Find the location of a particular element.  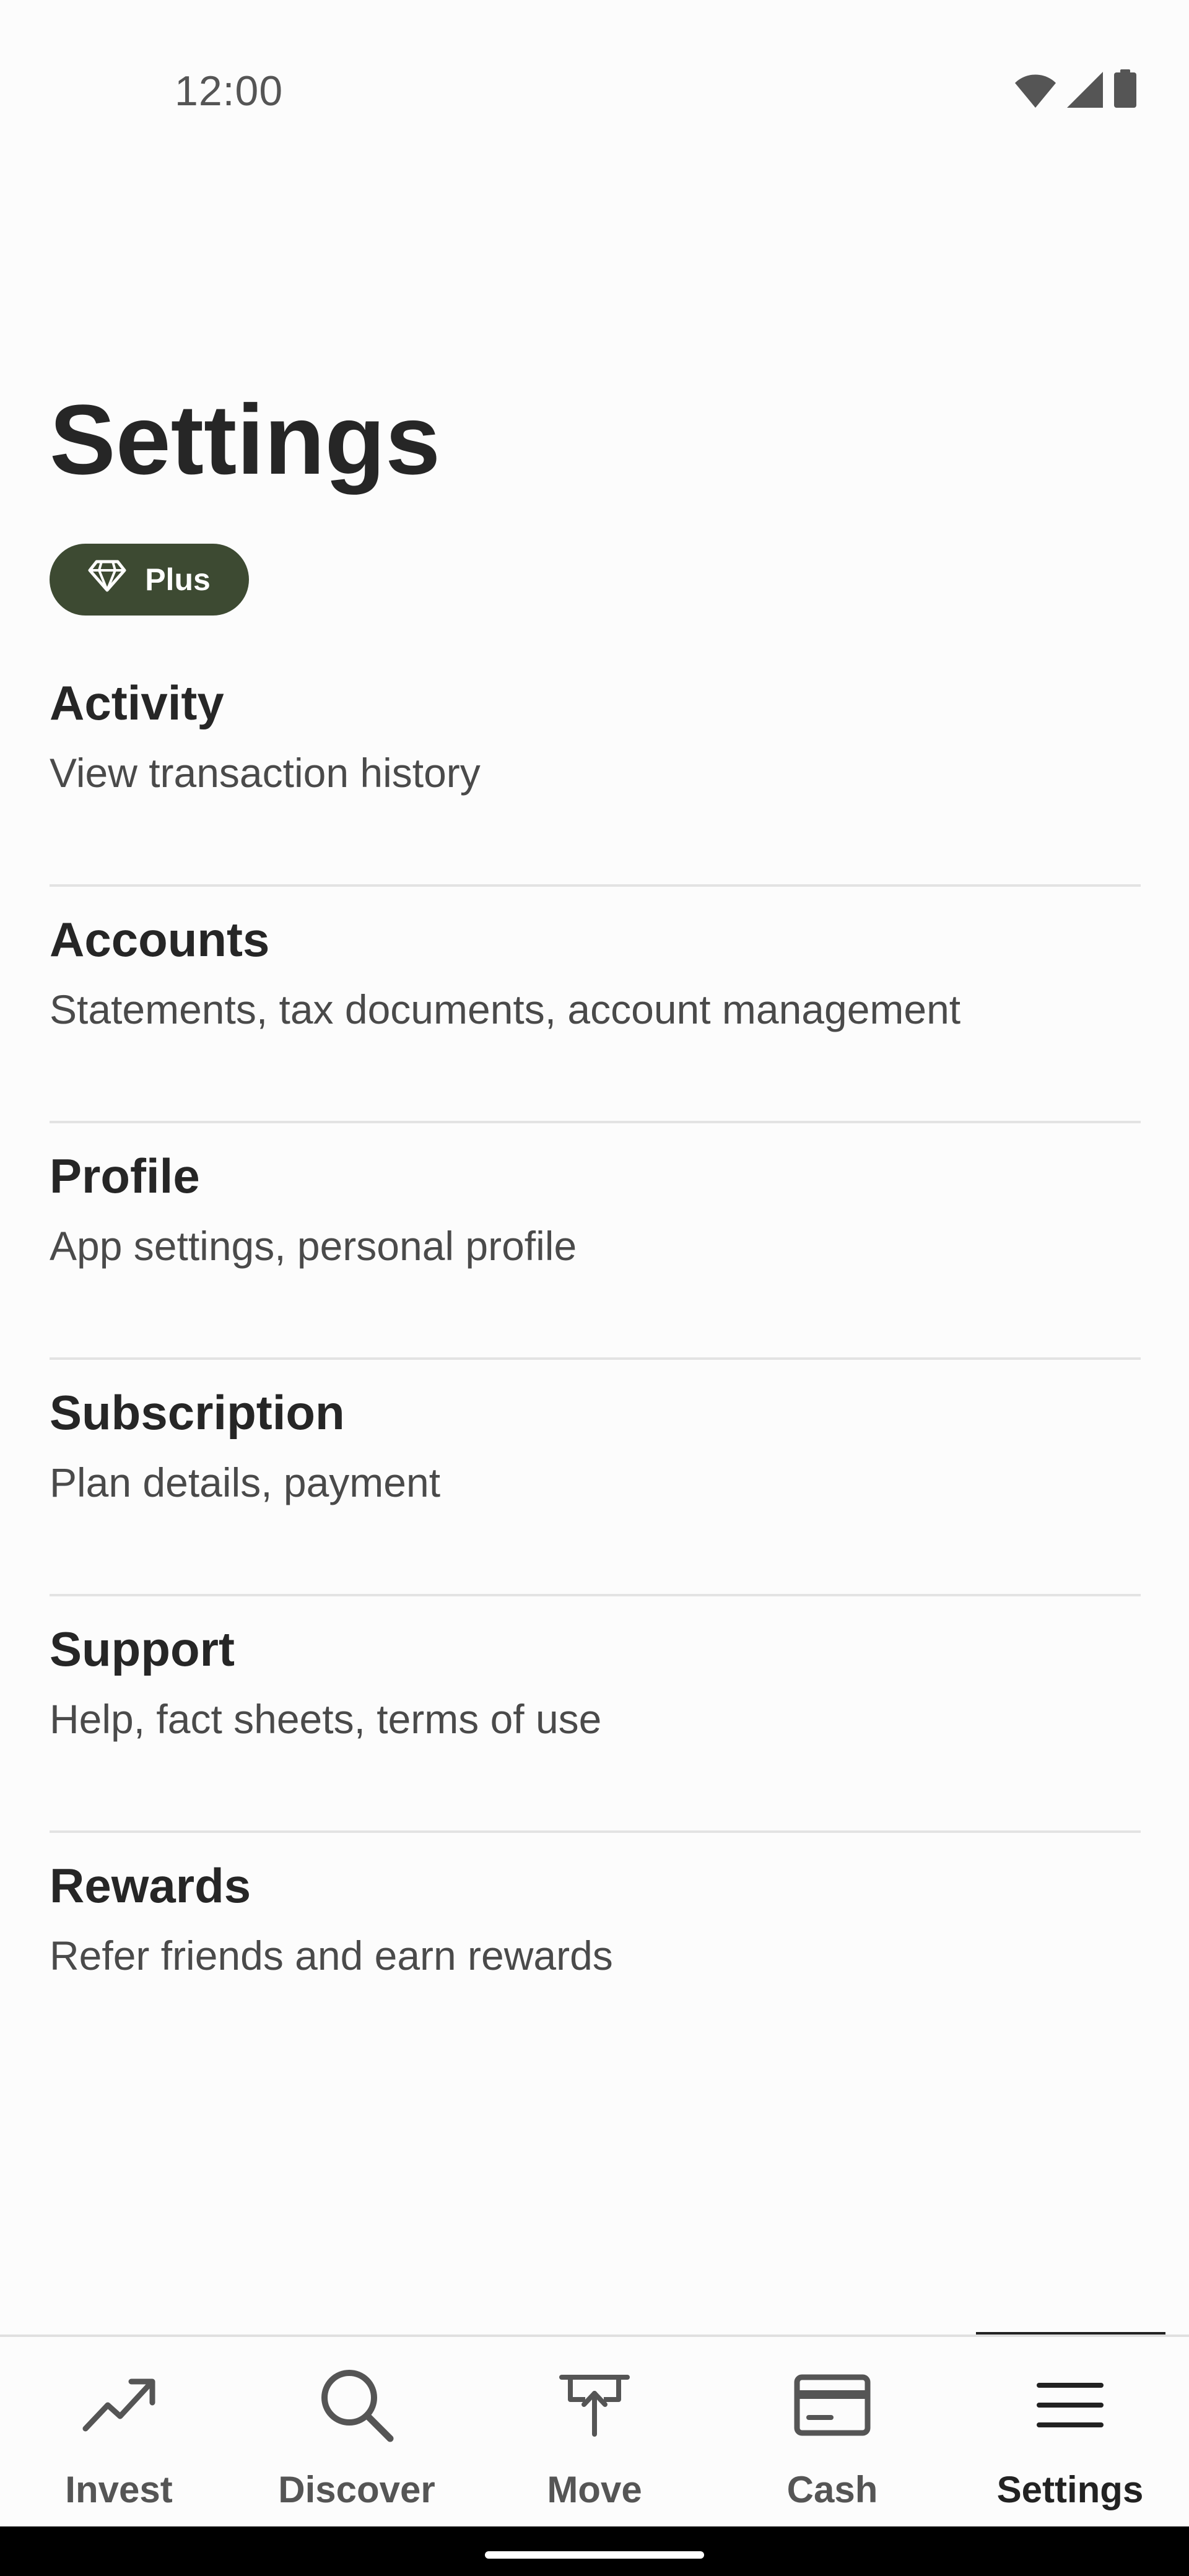

nav-invest: Invest is located at coordinates (119, 2431).